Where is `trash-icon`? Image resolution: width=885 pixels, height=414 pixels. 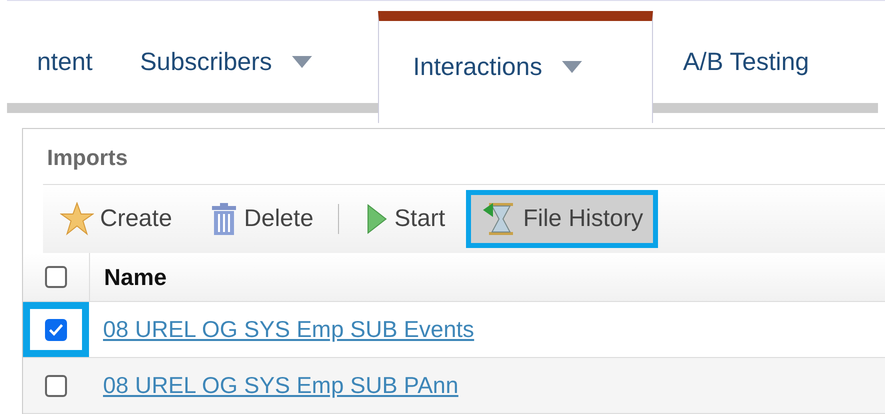
trash-icon is located at coordinates (224, 219).